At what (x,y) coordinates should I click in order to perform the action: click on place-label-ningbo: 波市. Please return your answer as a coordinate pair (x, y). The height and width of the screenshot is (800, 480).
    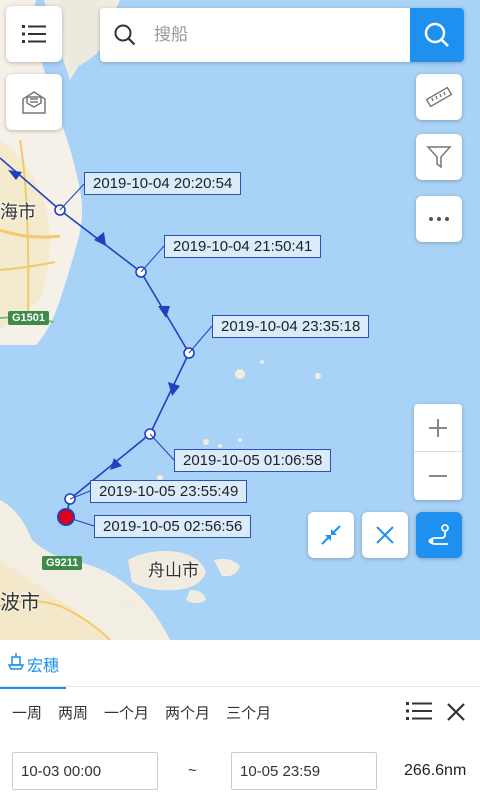
    Looking at the image, I should click on (20, 603).